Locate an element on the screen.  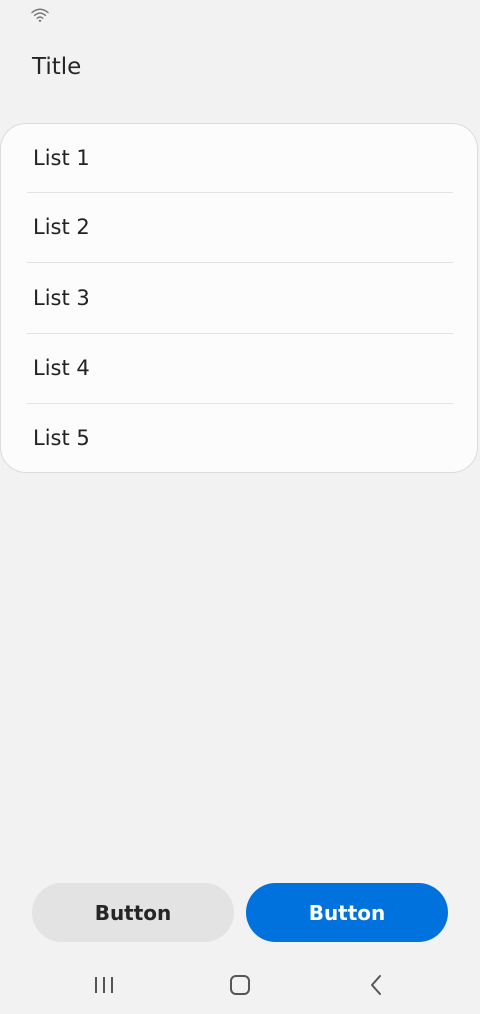
list-item-label: List 5 is located at coordinates (61, 438).